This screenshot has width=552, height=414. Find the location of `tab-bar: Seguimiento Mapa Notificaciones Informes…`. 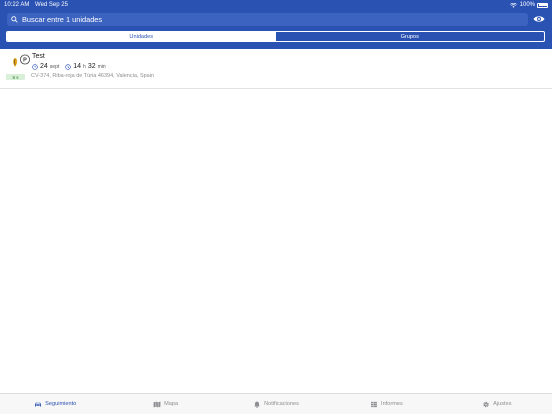

tab-bar: Seguimiento Mapa Notificaciones Informes… is located at coordinates (276, 403).